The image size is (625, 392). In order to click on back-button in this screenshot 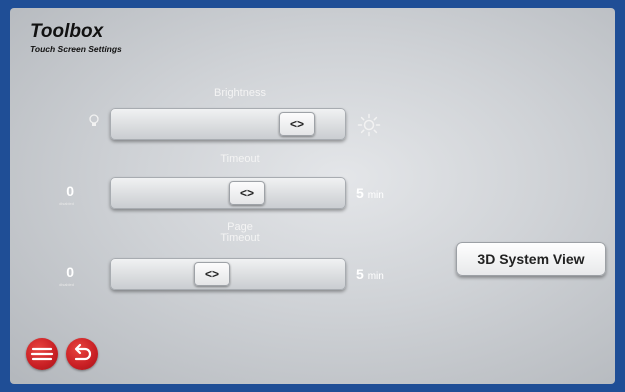, I will do `click(82, 354)`.